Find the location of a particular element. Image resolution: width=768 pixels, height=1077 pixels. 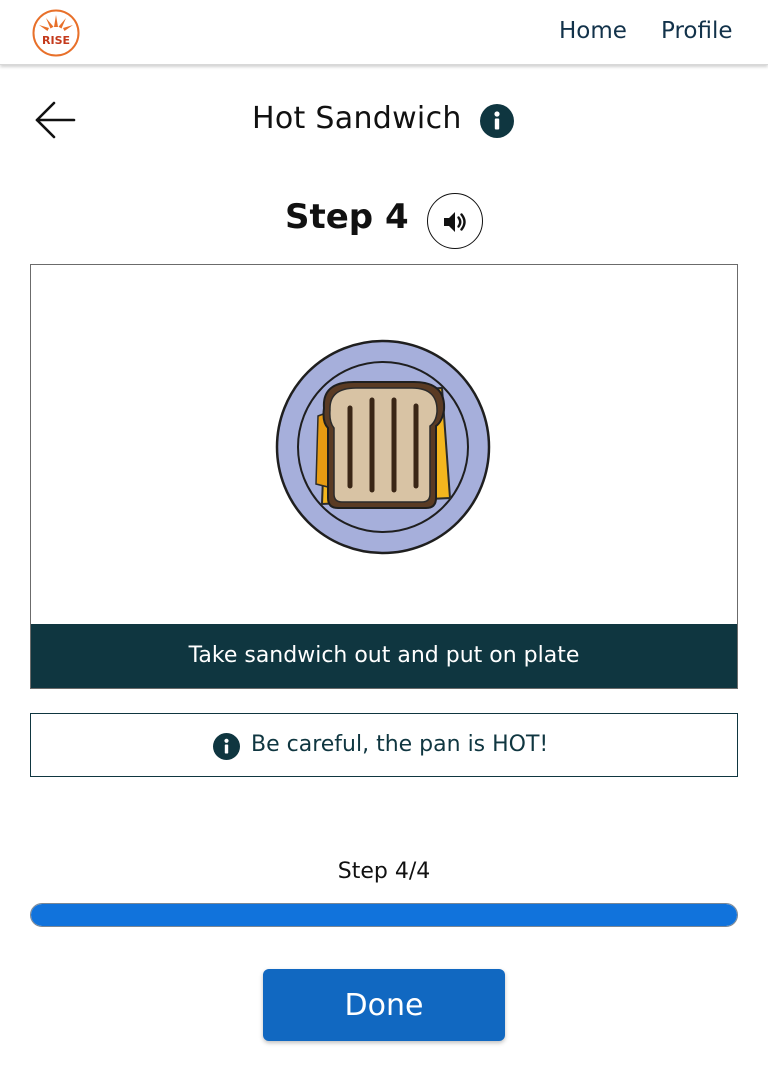

progress-label: Step 4/4 is located at coordinates (384, 871).